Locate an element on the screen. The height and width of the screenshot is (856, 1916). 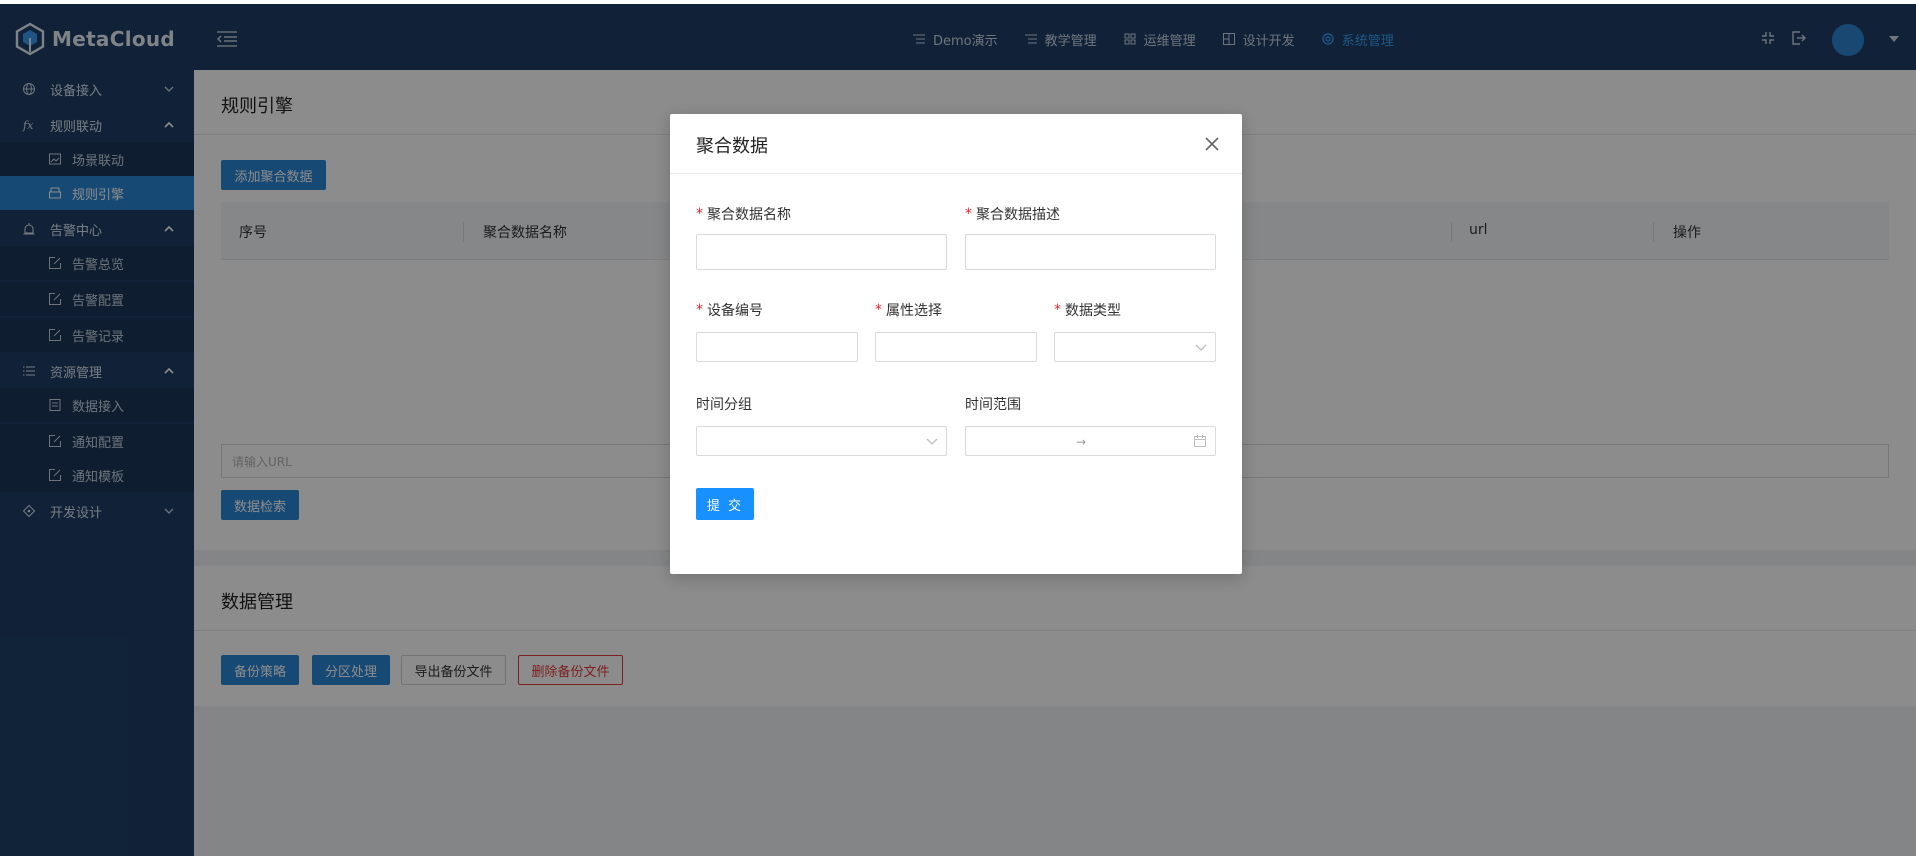
close-icon is located at coordinates (1212, 144).